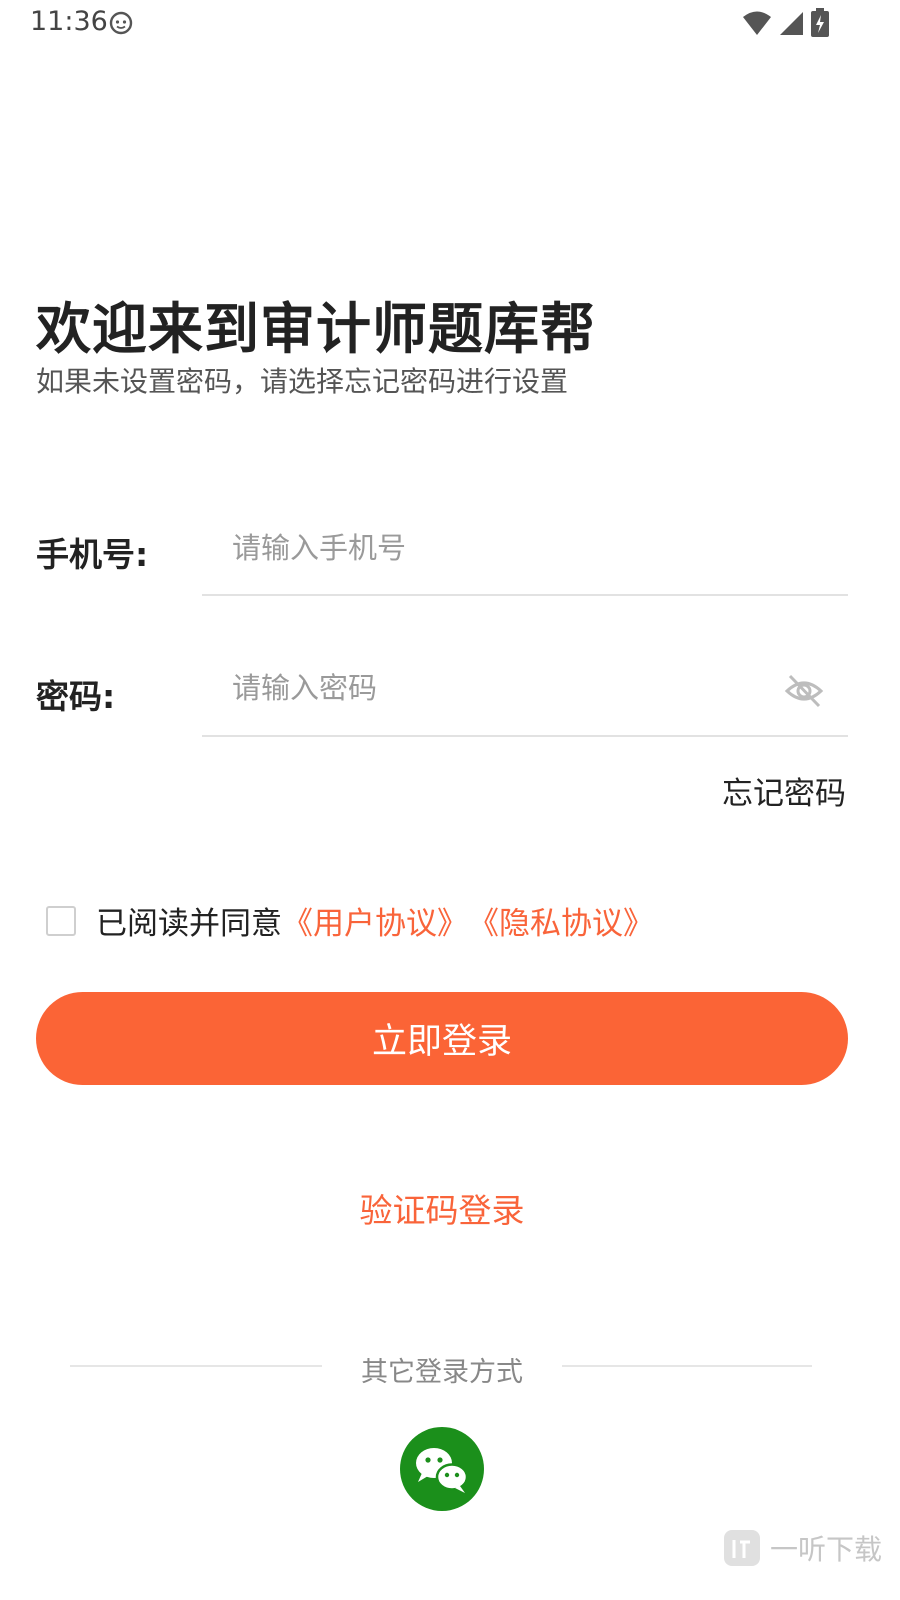 The height and width of the screenshot is (1600, 900). What do you see at coordinates (502, 548) in the screenshot?
I see `phone-input` at bounding box center [502, 548].